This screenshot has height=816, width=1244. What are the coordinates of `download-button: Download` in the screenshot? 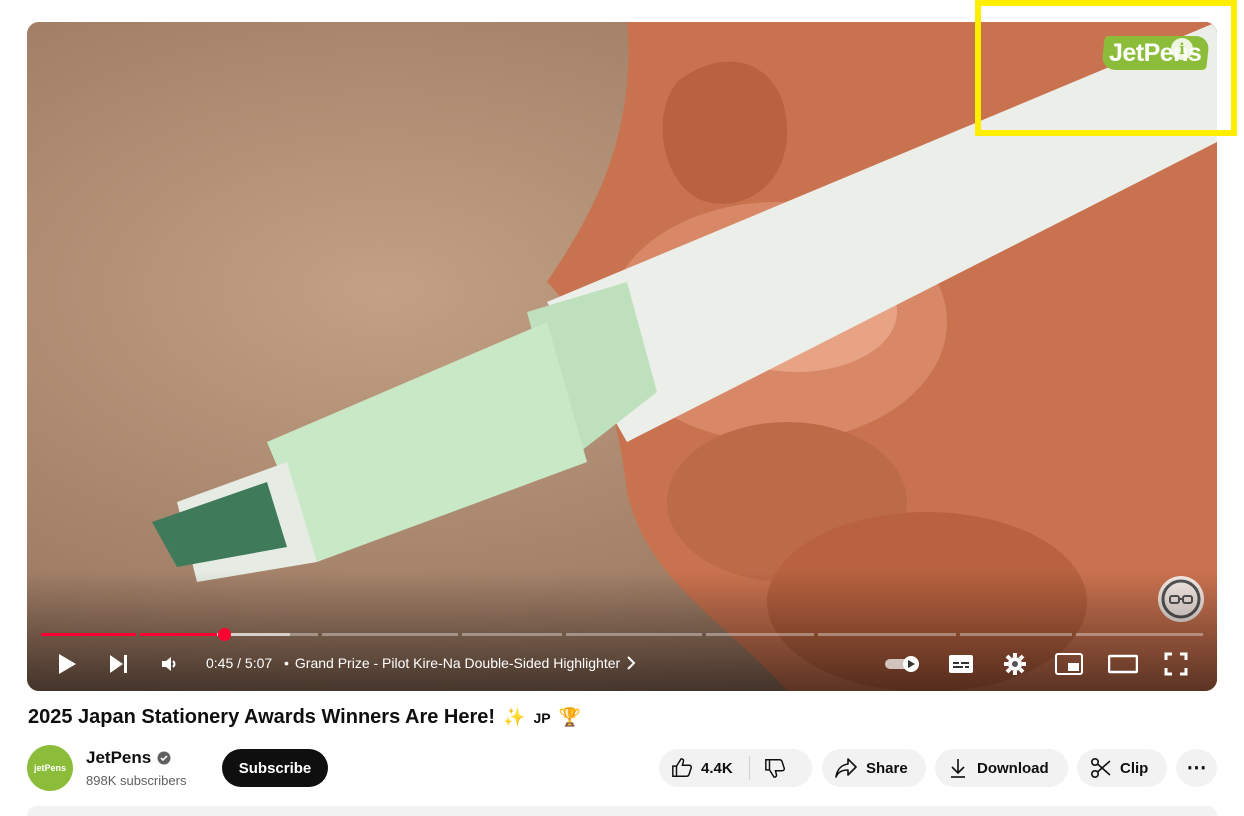 It's located at (1001, 768).